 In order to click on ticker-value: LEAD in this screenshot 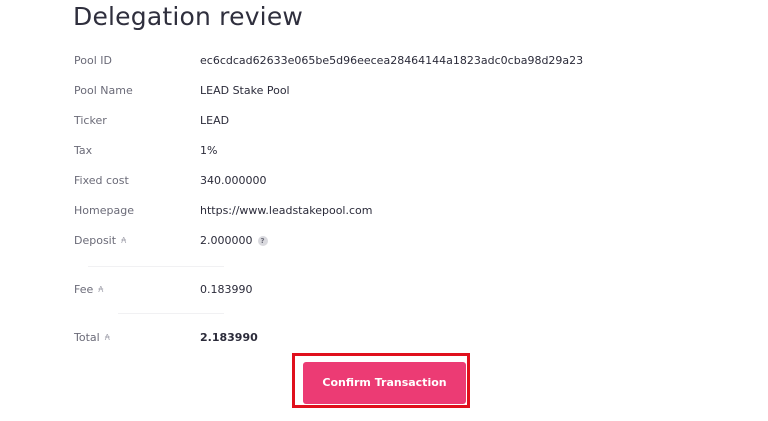, I will do `click(215, 120)`.